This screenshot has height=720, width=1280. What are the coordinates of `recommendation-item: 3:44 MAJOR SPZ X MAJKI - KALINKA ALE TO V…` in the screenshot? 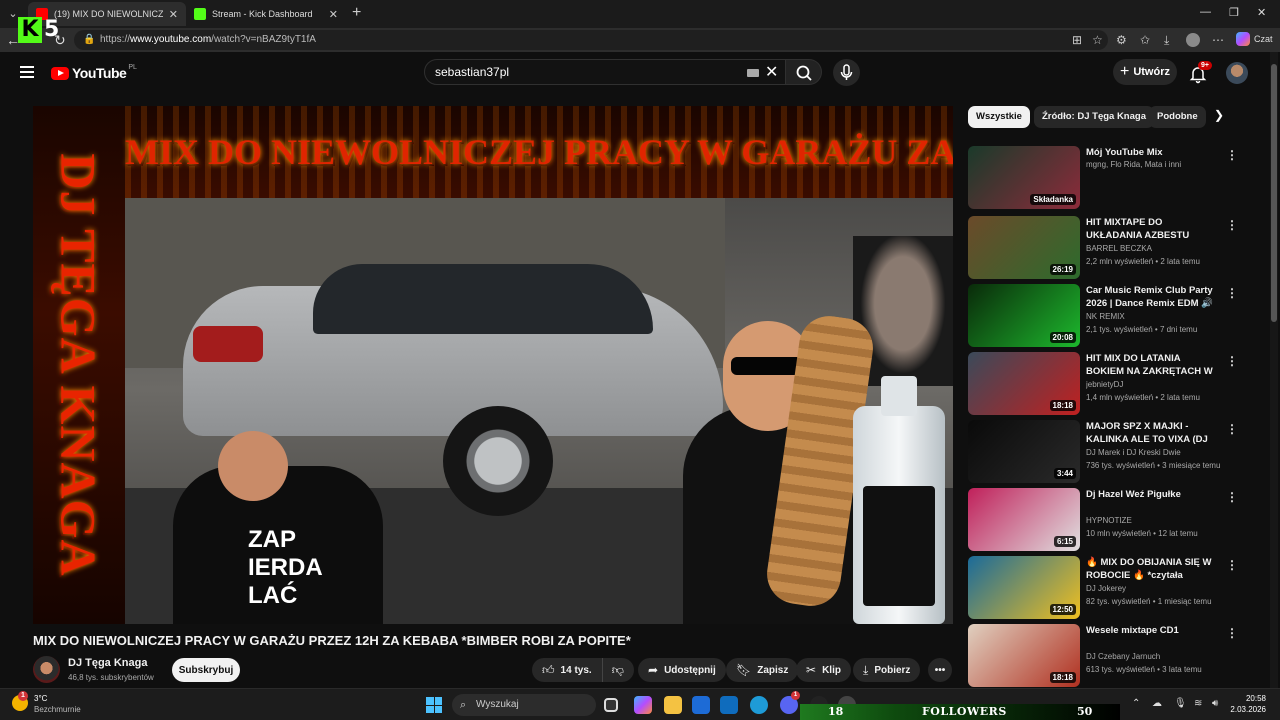 It's located at (1103, 452).